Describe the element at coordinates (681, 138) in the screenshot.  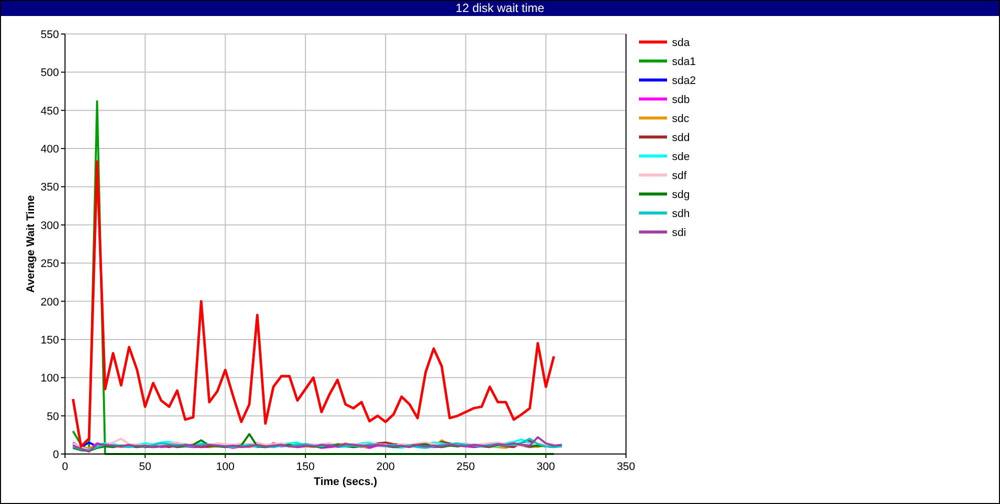
I see `legend-label: sdd` at that location.